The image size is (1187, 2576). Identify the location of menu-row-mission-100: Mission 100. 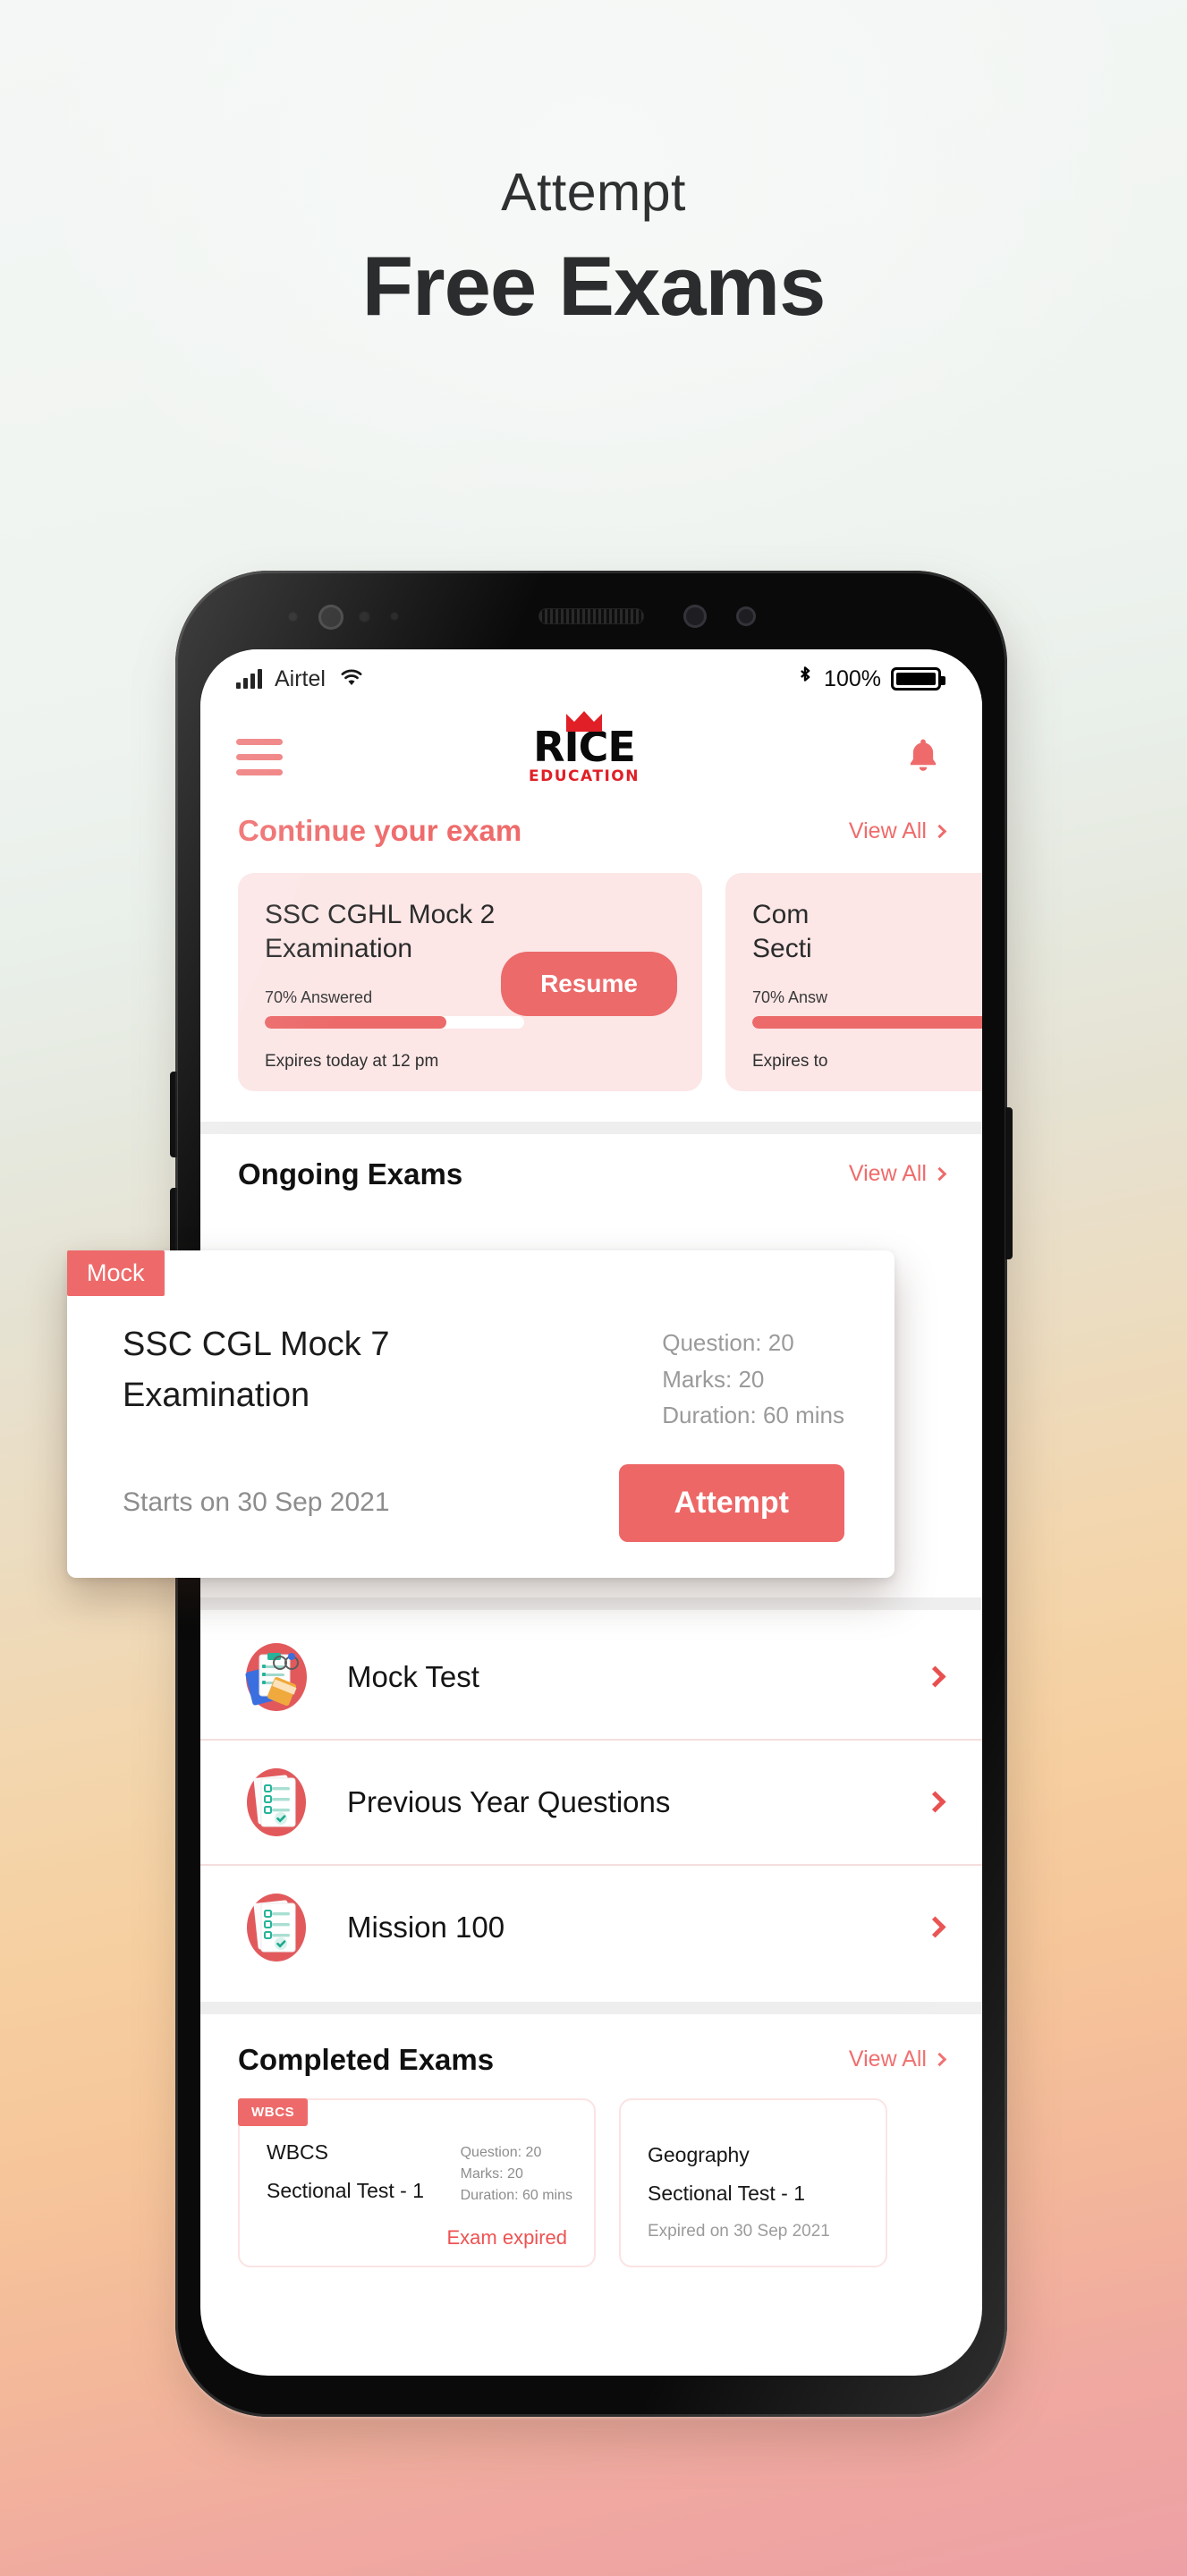
(591, 1926).